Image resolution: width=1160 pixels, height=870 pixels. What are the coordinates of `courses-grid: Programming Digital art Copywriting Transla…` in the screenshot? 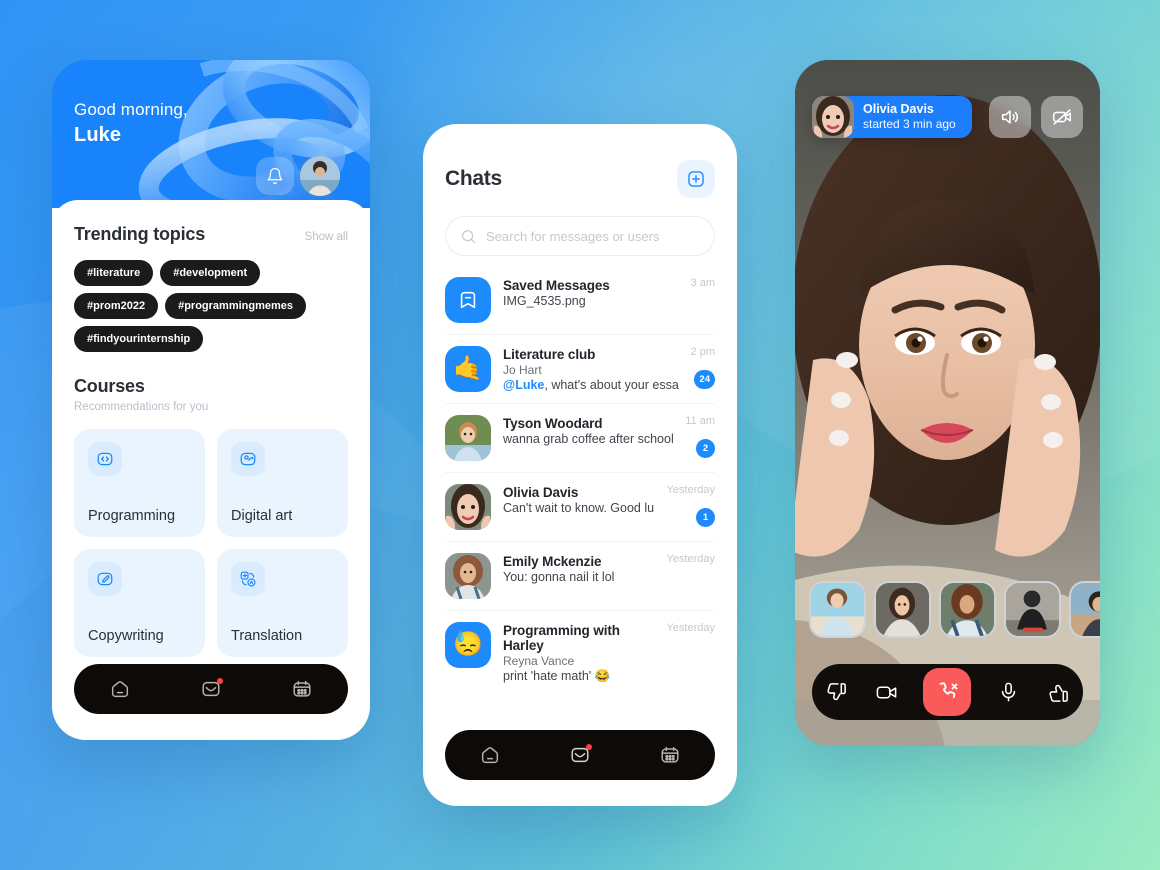 It's located at (211, 543).